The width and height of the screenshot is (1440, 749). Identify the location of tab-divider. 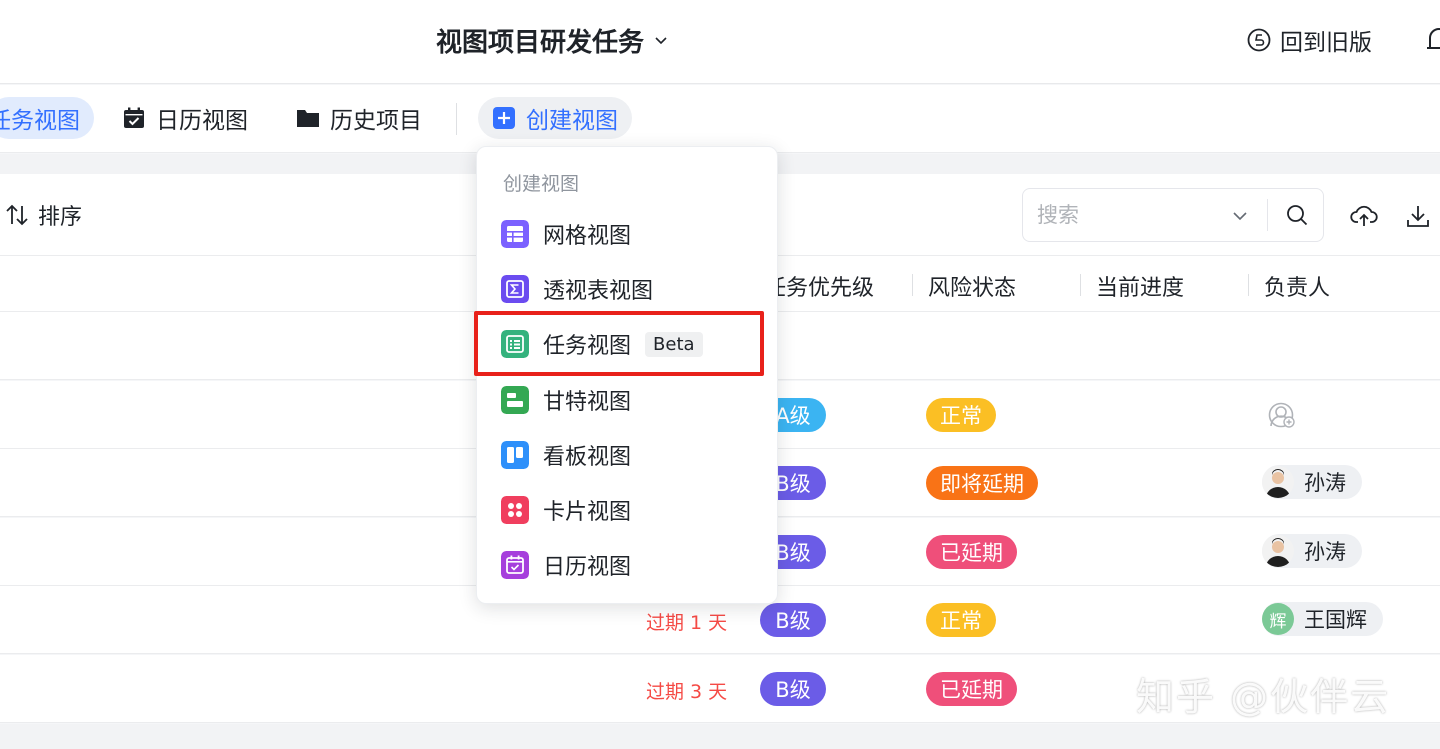
(456, 119).